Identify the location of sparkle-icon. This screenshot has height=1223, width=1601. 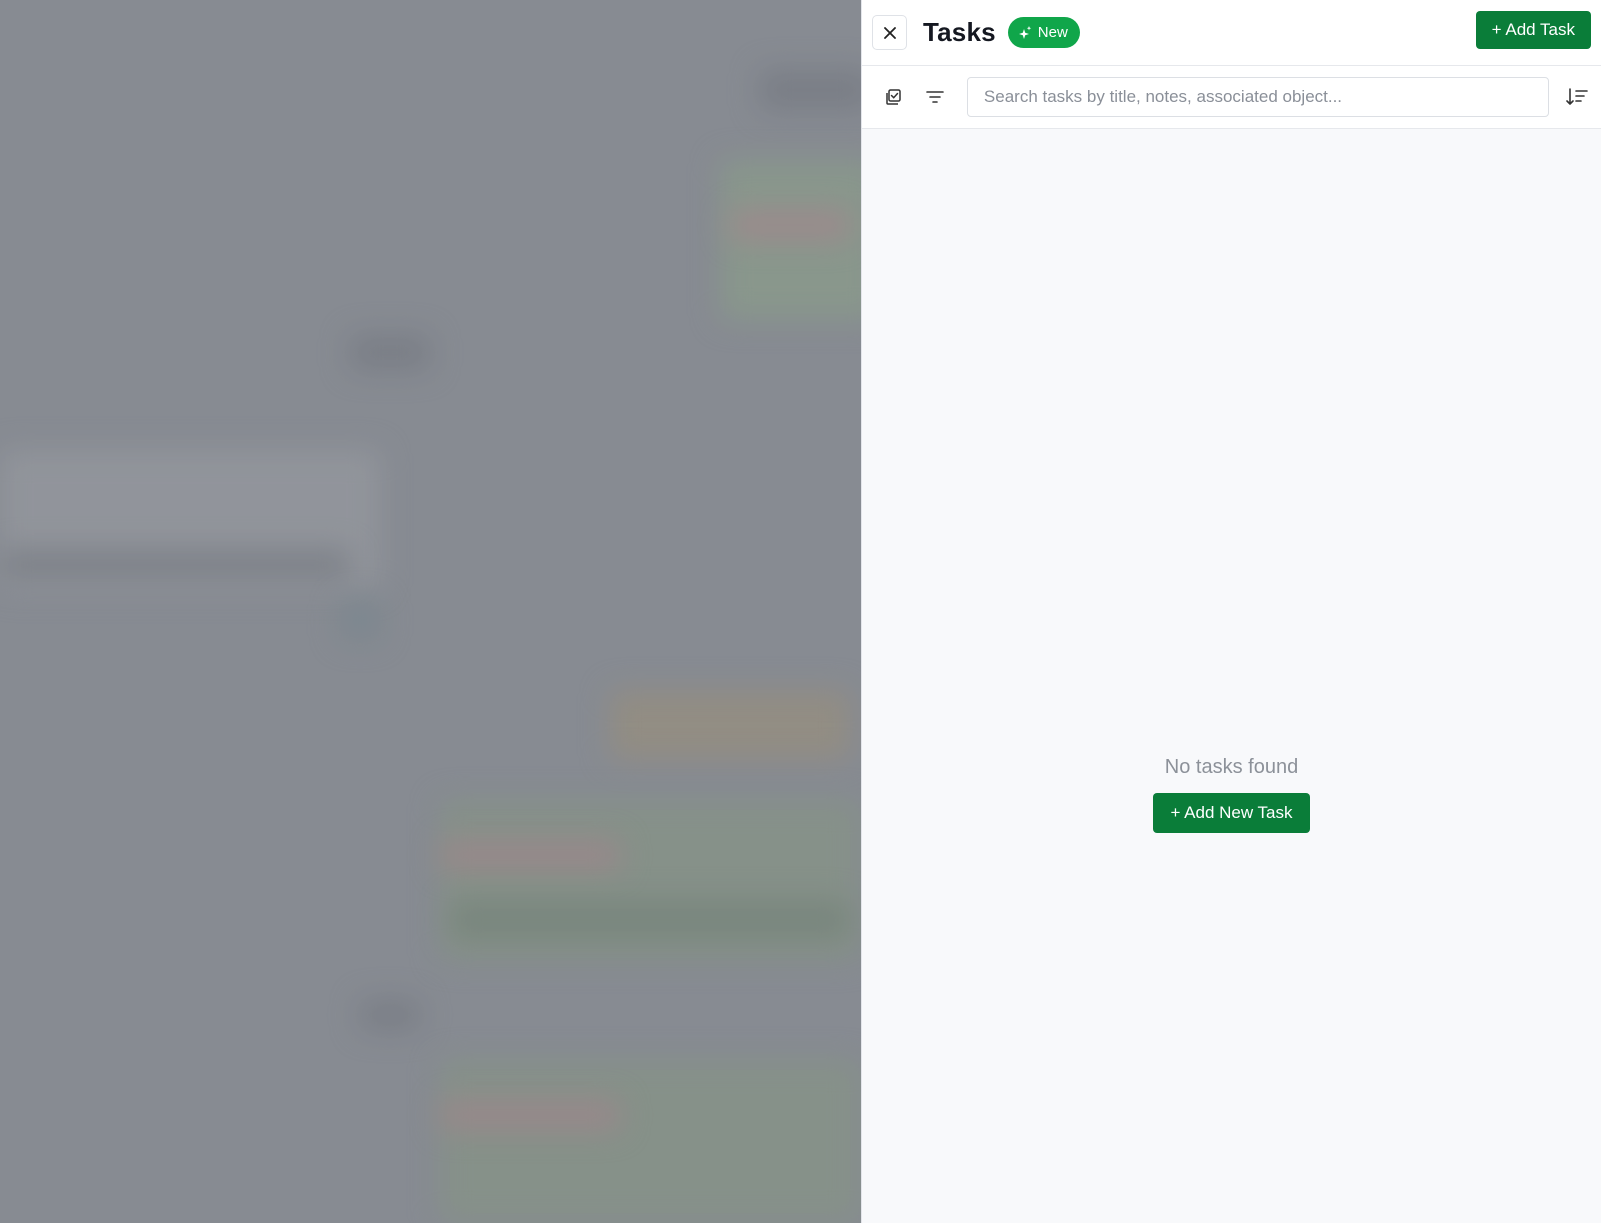
(1024, 32).